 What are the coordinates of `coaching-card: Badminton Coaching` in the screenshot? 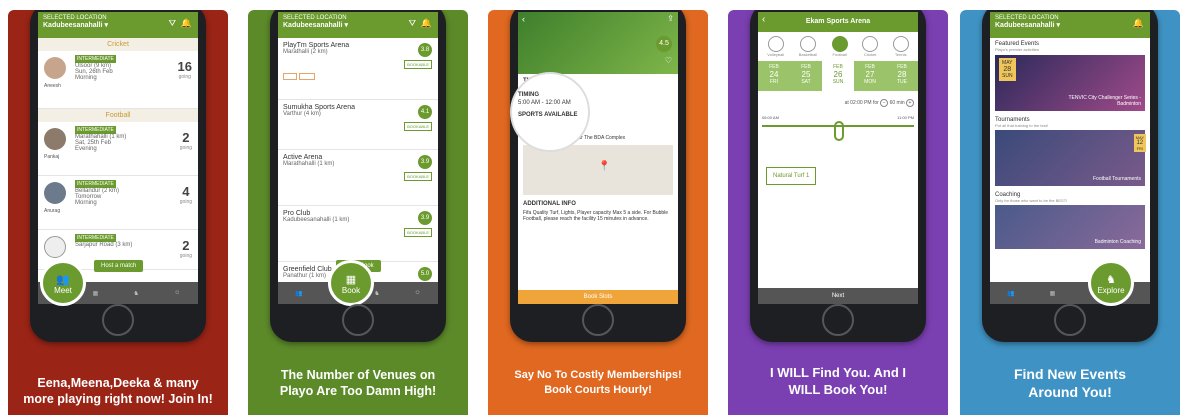 It's located at (1070, 227).